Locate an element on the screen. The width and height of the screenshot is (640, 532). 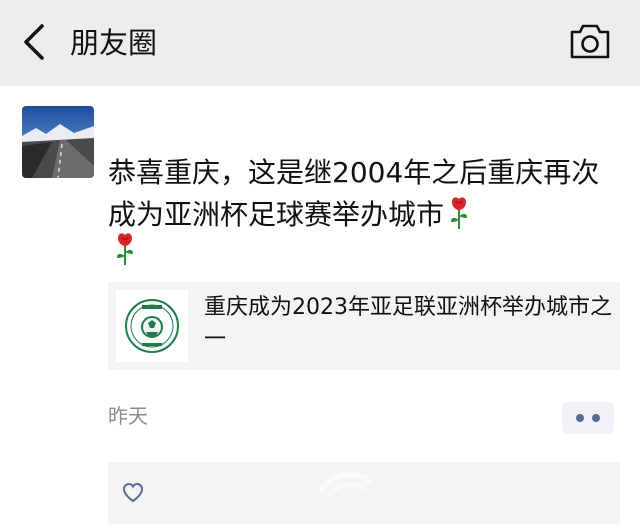
more-actions-button is located at coordinates (588, 418).